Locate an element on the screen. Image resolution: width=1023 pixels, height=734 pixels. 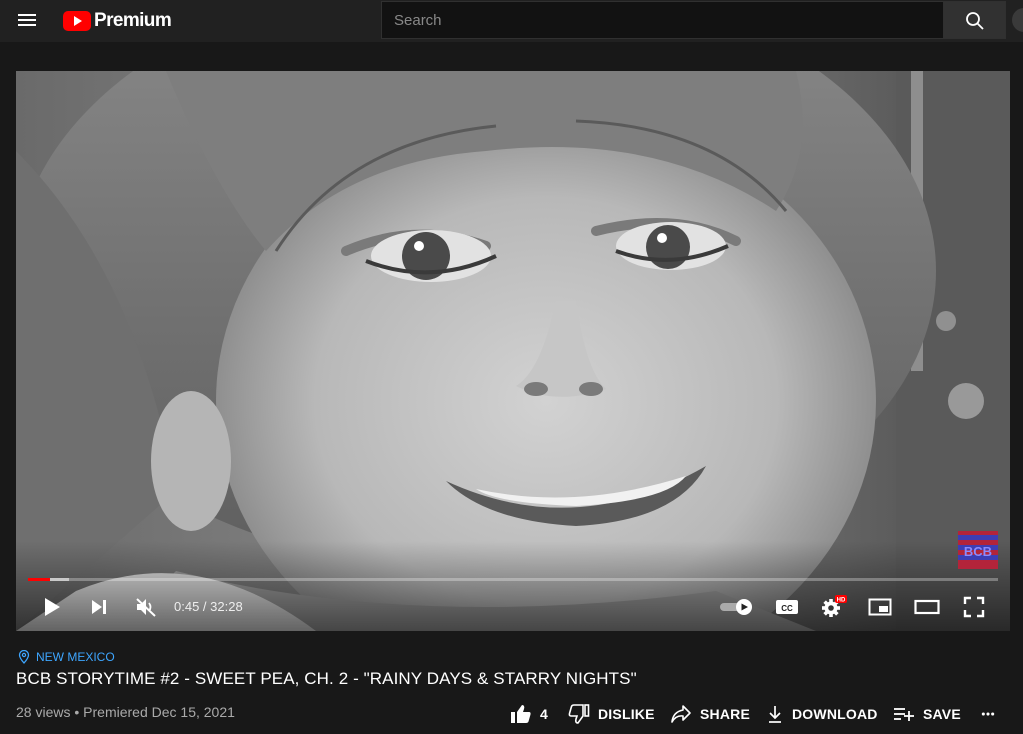
logo-text: Premium is located at coordinates (133, 20).